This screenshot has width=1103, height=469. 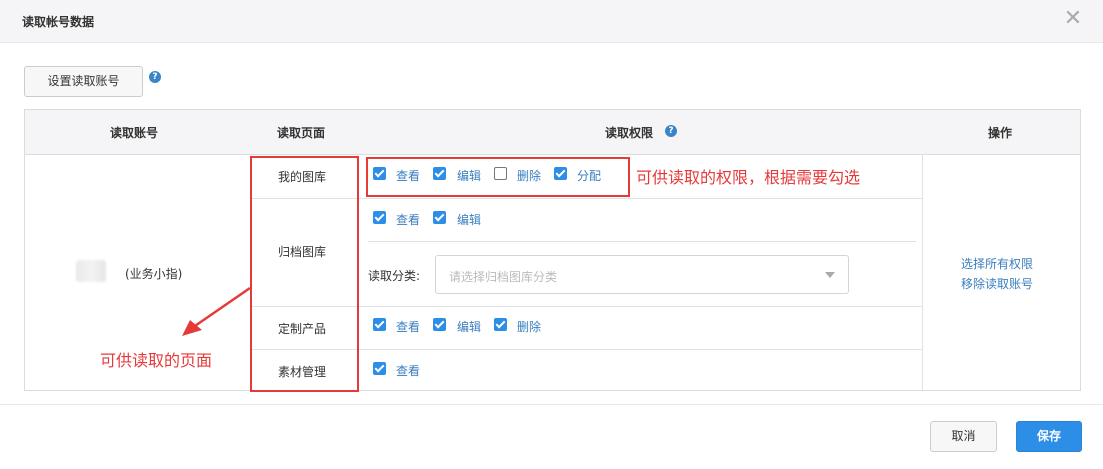 What do you see at coordinates (154, 274) in the screenshot?
I see `account-name: (业务小指)` at bounding box center [154, 274].